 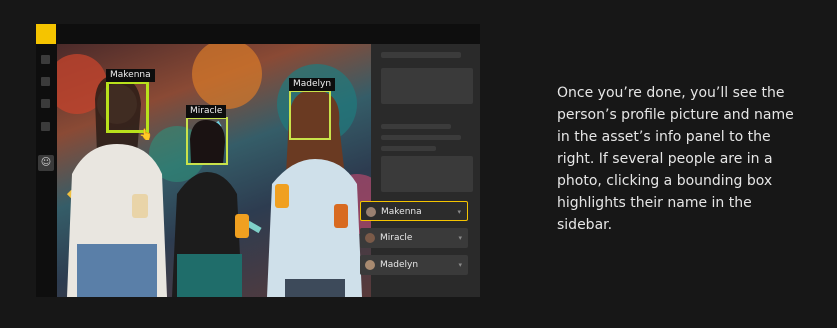 What do you see at coordinates (46, 163) in the screenshot?
I see `face-icon: ☺` at bounding box center [46, 163].